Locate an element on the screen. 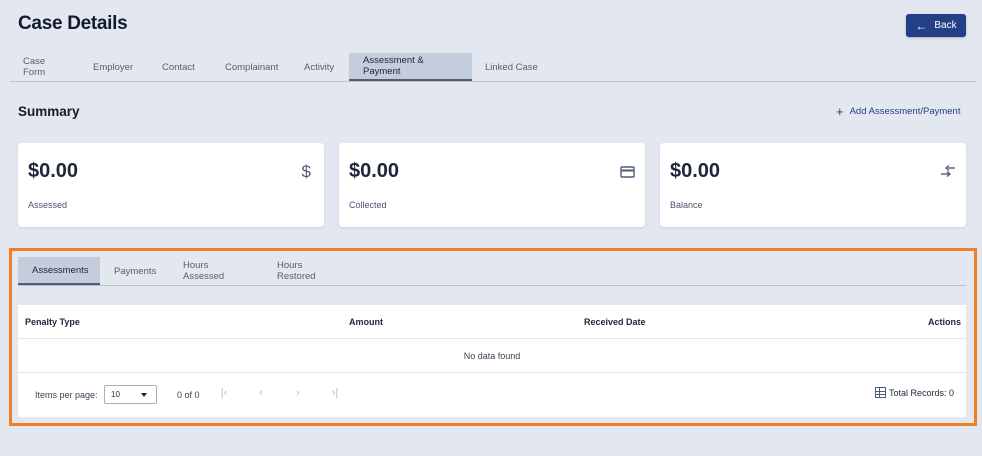 Image resolution: width=982 pixels, height=456 pixels. page-range: 0 of 0 is located at coordinates (188, 395).